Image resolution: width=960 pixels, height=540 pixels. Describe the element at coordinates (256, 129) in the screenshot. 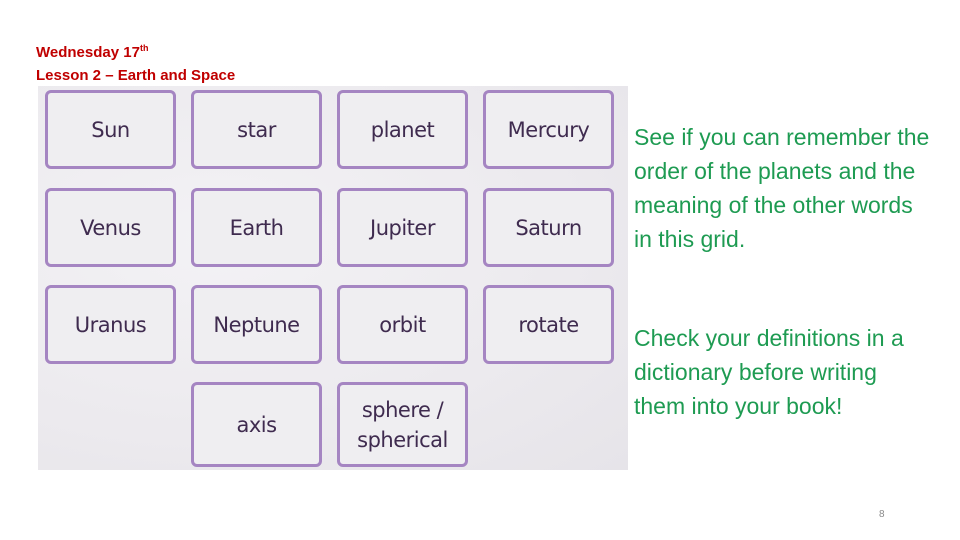

I see `word-card: star` at that location.